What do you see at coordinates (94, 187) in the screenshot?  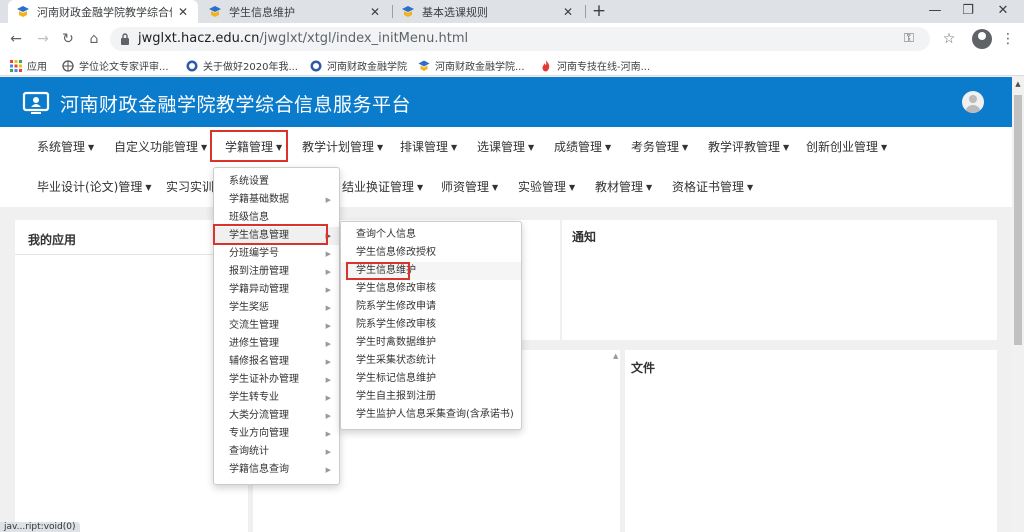 I see `nav-item: 毕业设计(论文)管理 ▼` at bounding box center [94, 187].